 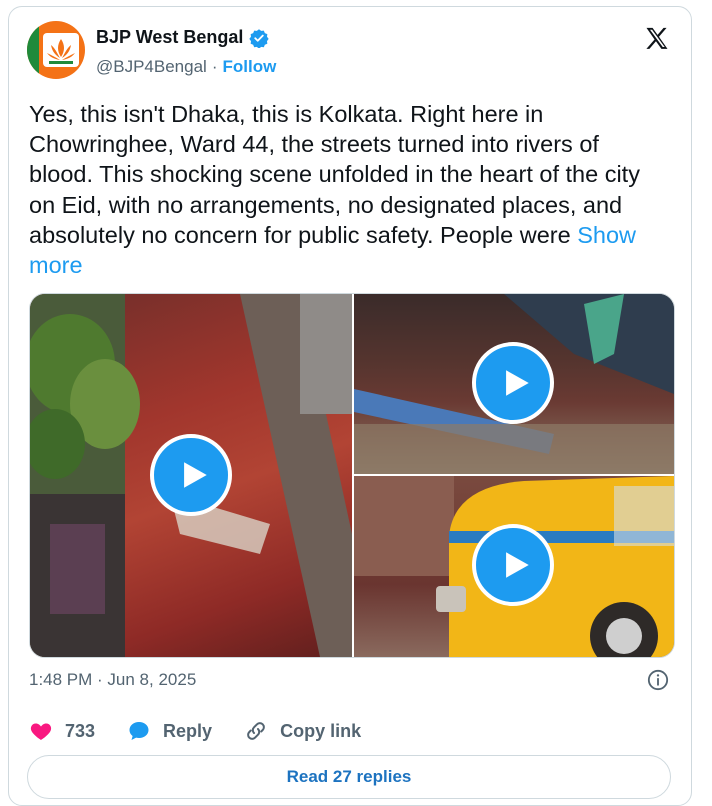 What do you see at coordinates (41, 731) in the screenshot?
I see `heart-icon` at bounding box center [41, 731].